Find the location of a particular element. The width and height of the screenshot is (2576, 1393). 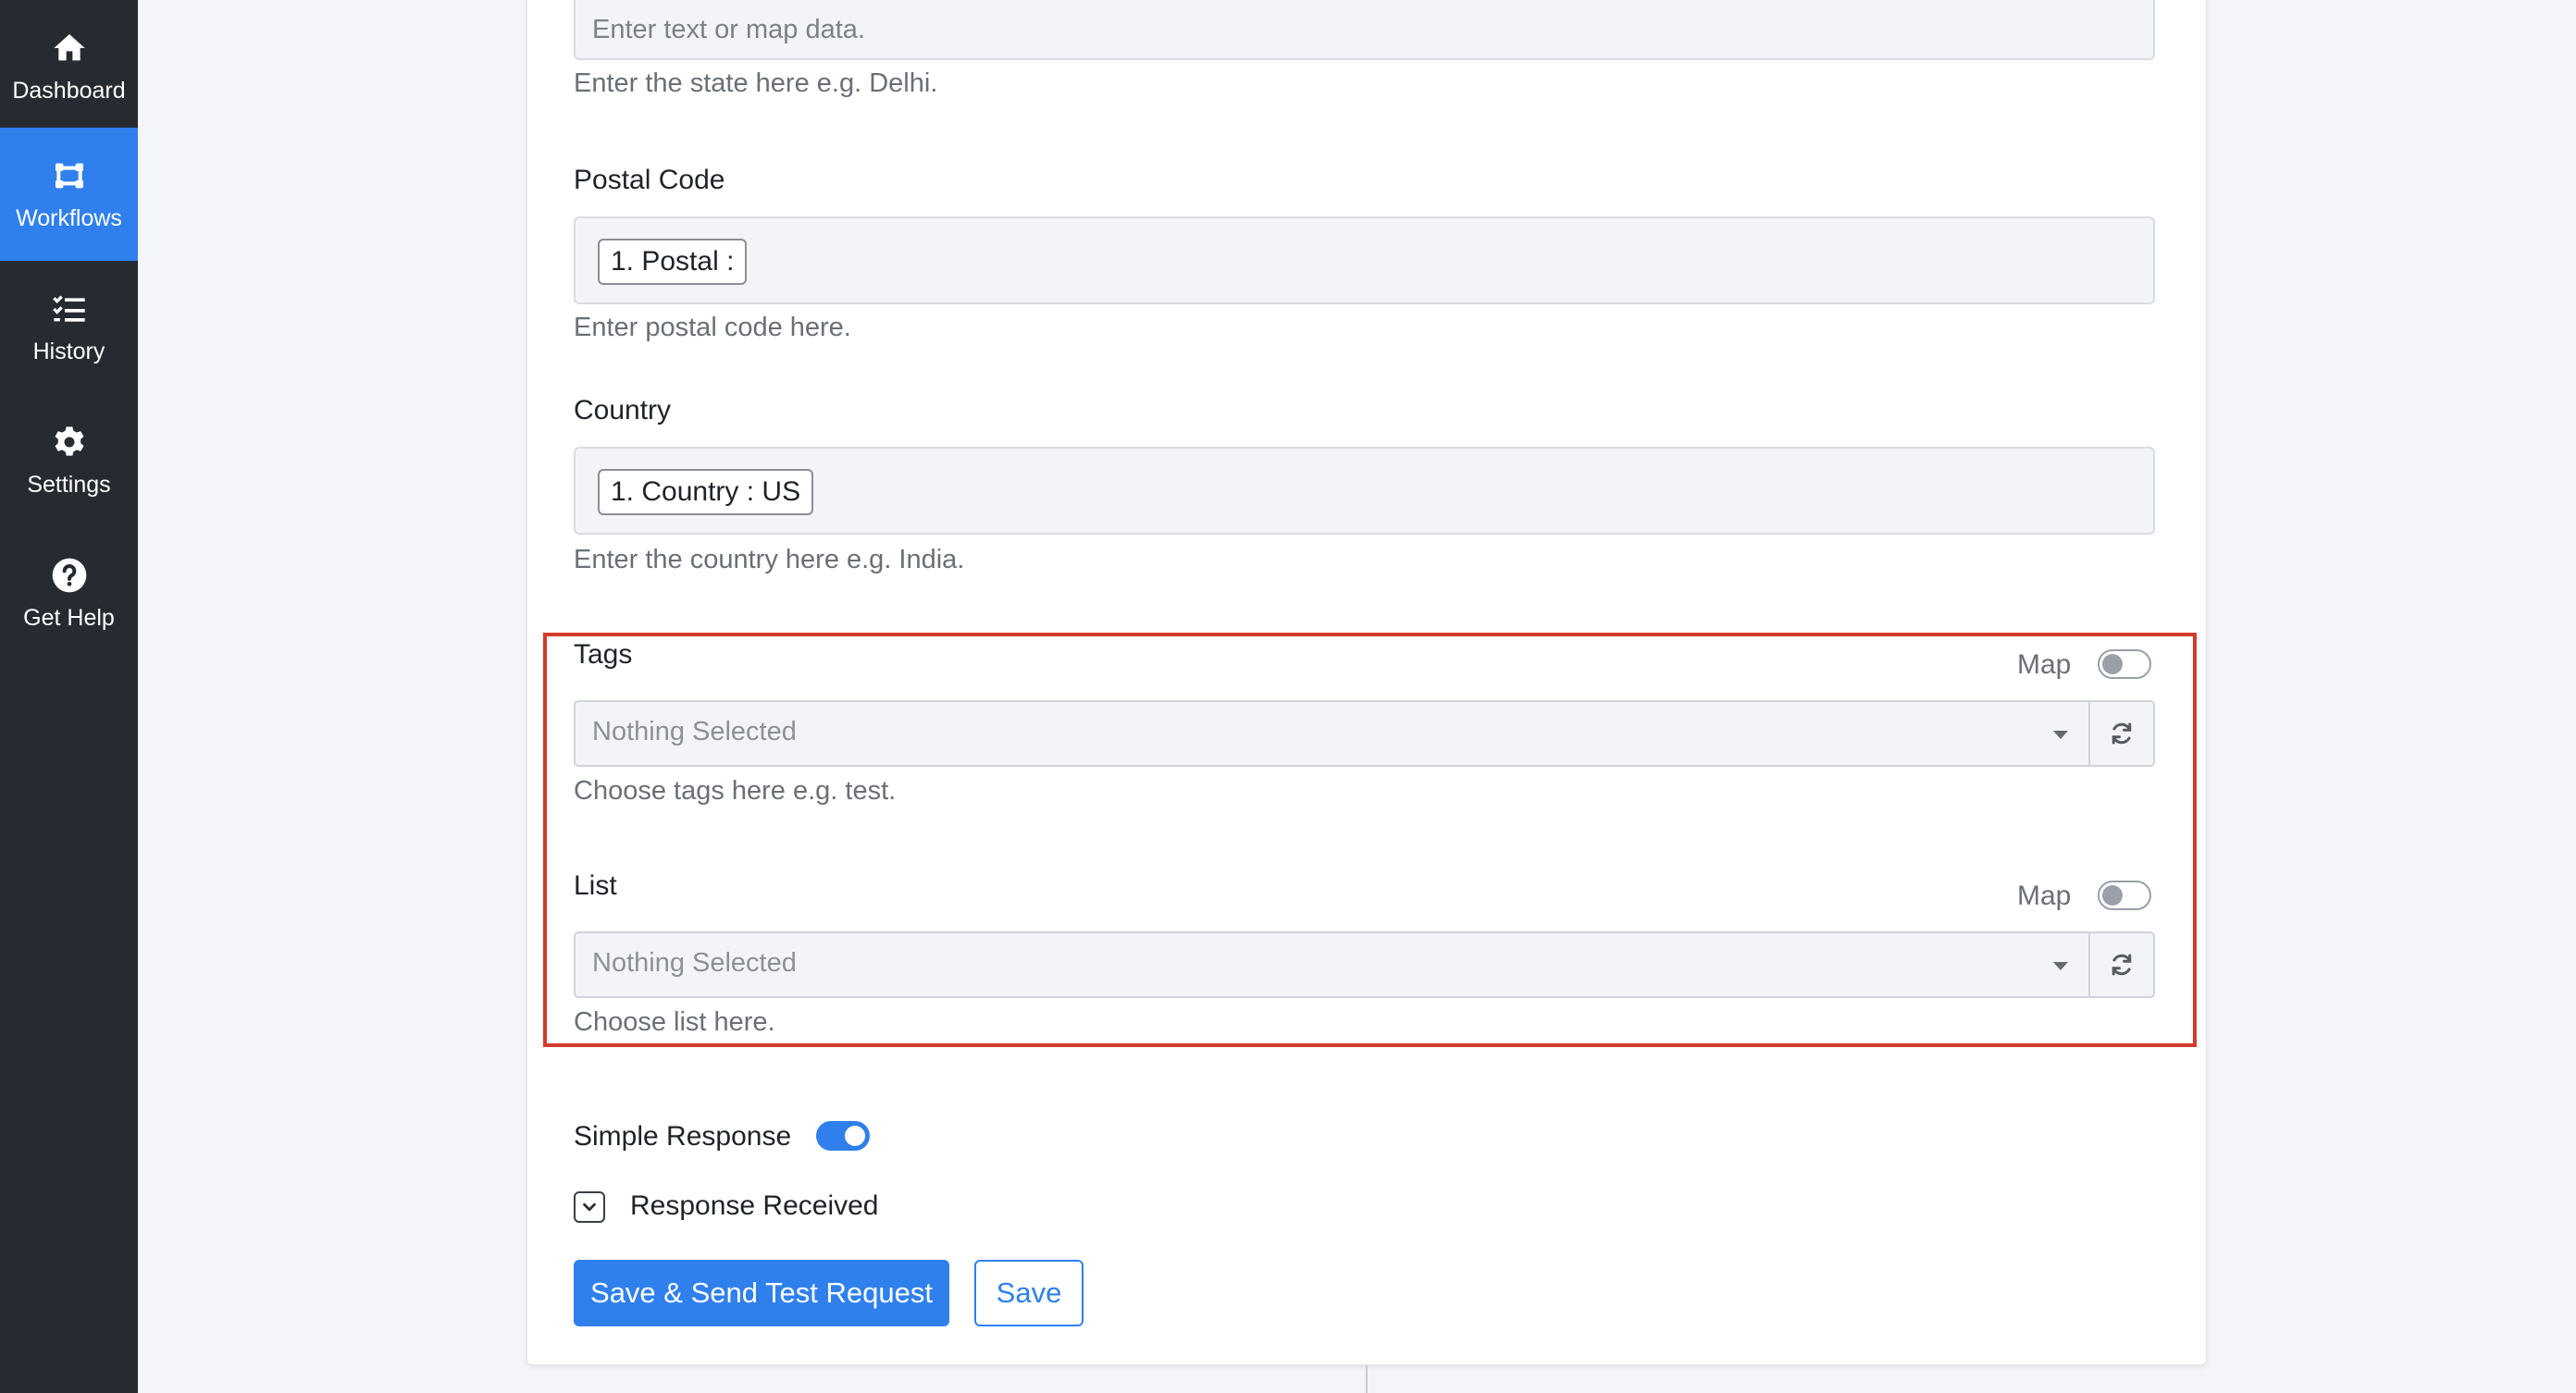

chip-label: 1. Country : US is located at coordinates (706, 491).